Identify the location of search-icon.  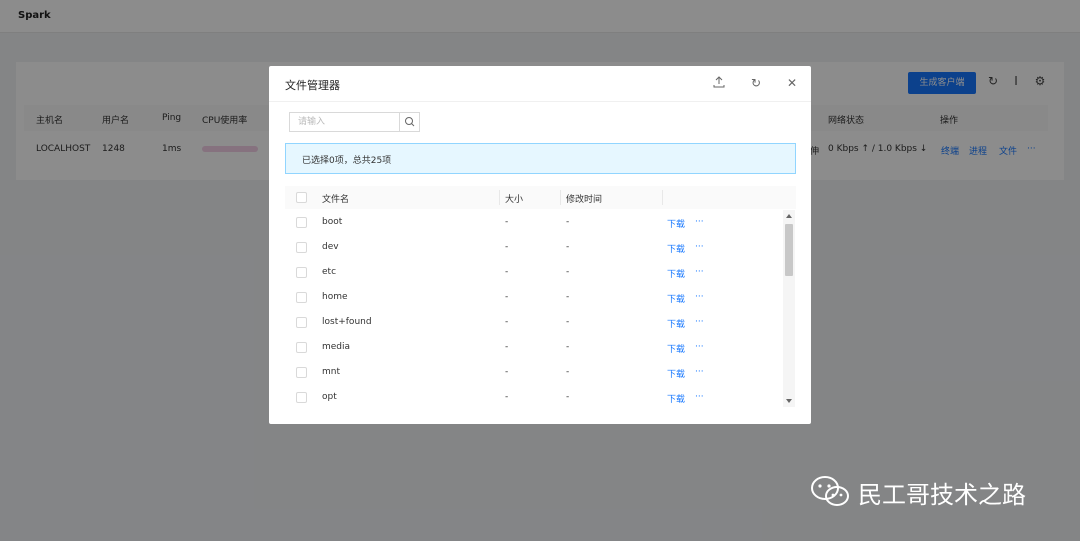
(410, 122).